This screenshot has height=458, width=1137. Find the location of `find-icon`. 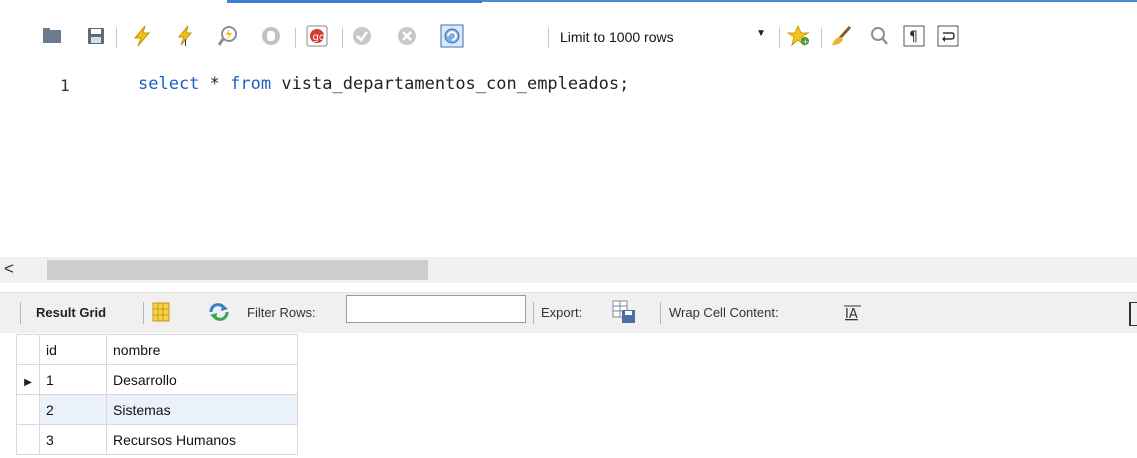

find-icon is located at coordinates (879, 36).